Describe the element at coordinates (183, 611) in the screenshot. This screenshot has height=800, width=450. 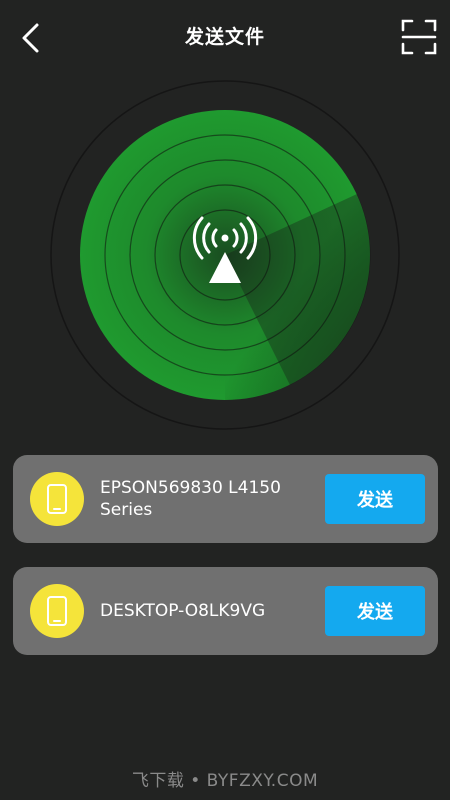
I see `device-name: DESKTOP-O8LK9VG` at that location.